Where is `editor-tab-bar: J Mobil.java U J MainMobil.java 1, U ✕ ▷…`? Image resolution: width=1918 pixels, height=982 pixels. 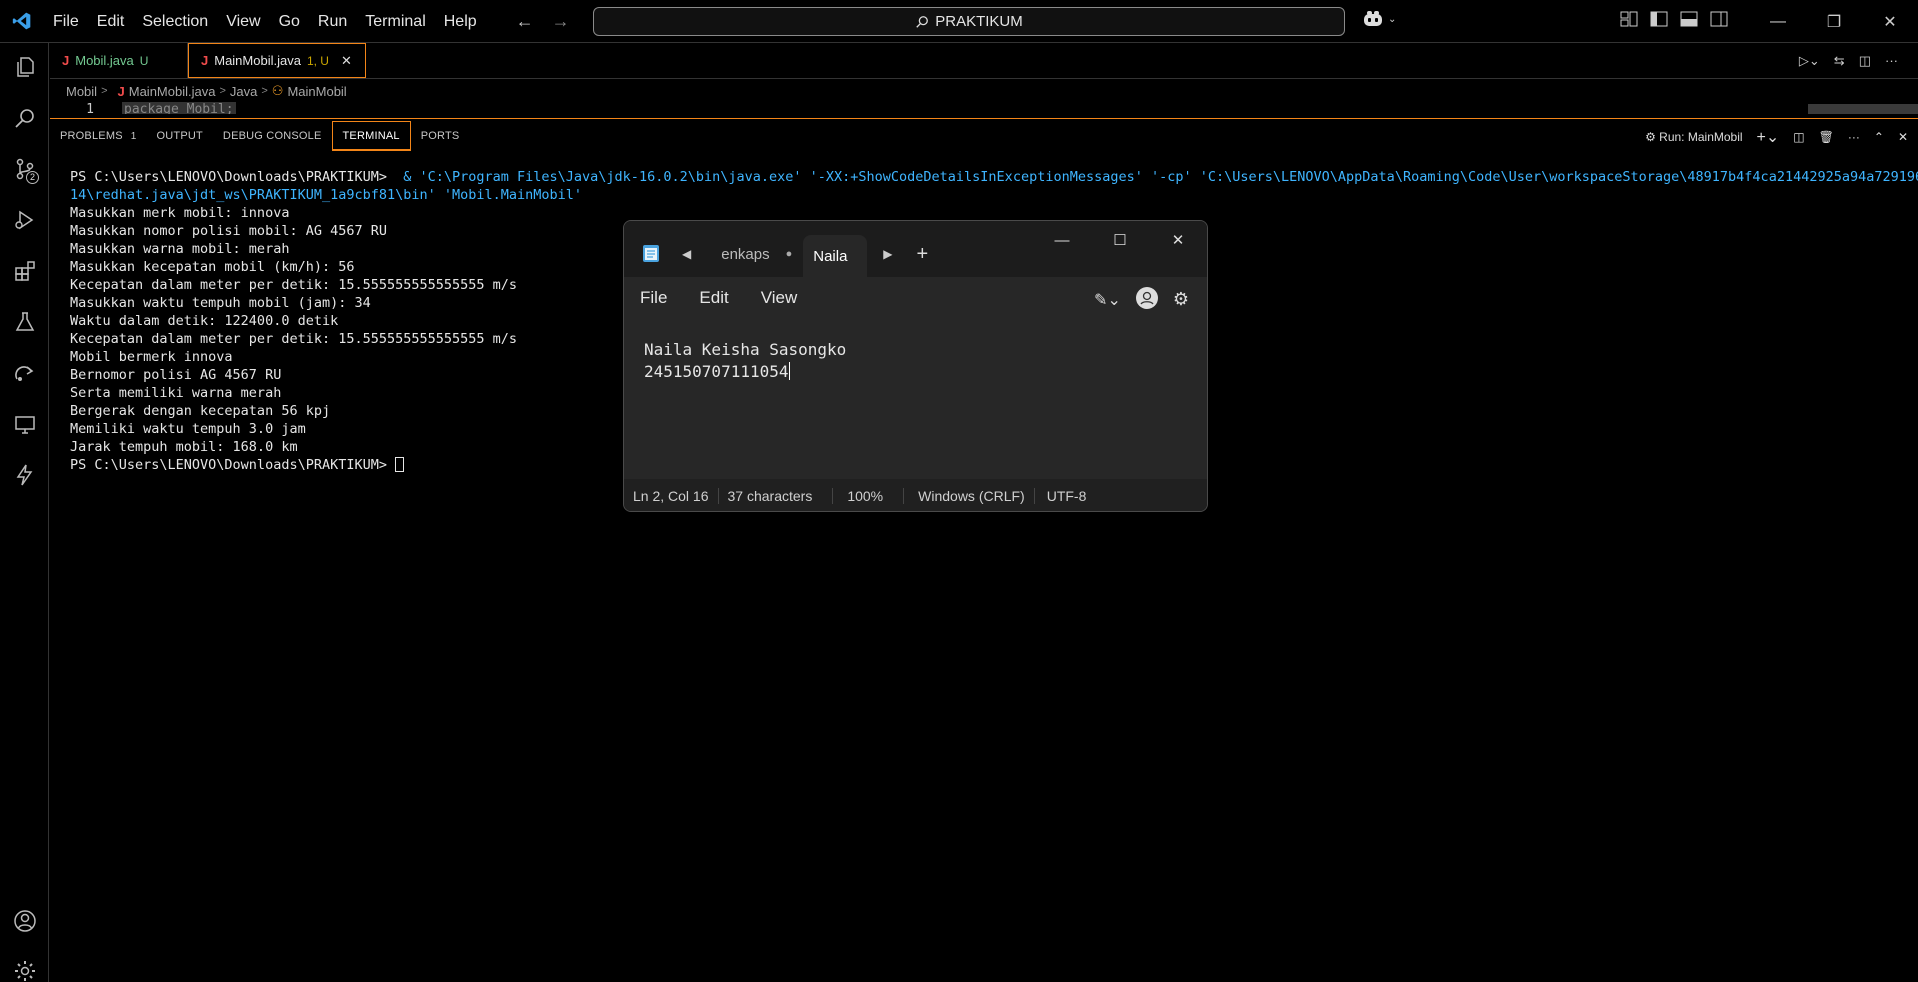 editor-tab-bar: J Mobil.java U J MainMobil.java 1, U ✕ ▷… is located at coordinates (984, 61).